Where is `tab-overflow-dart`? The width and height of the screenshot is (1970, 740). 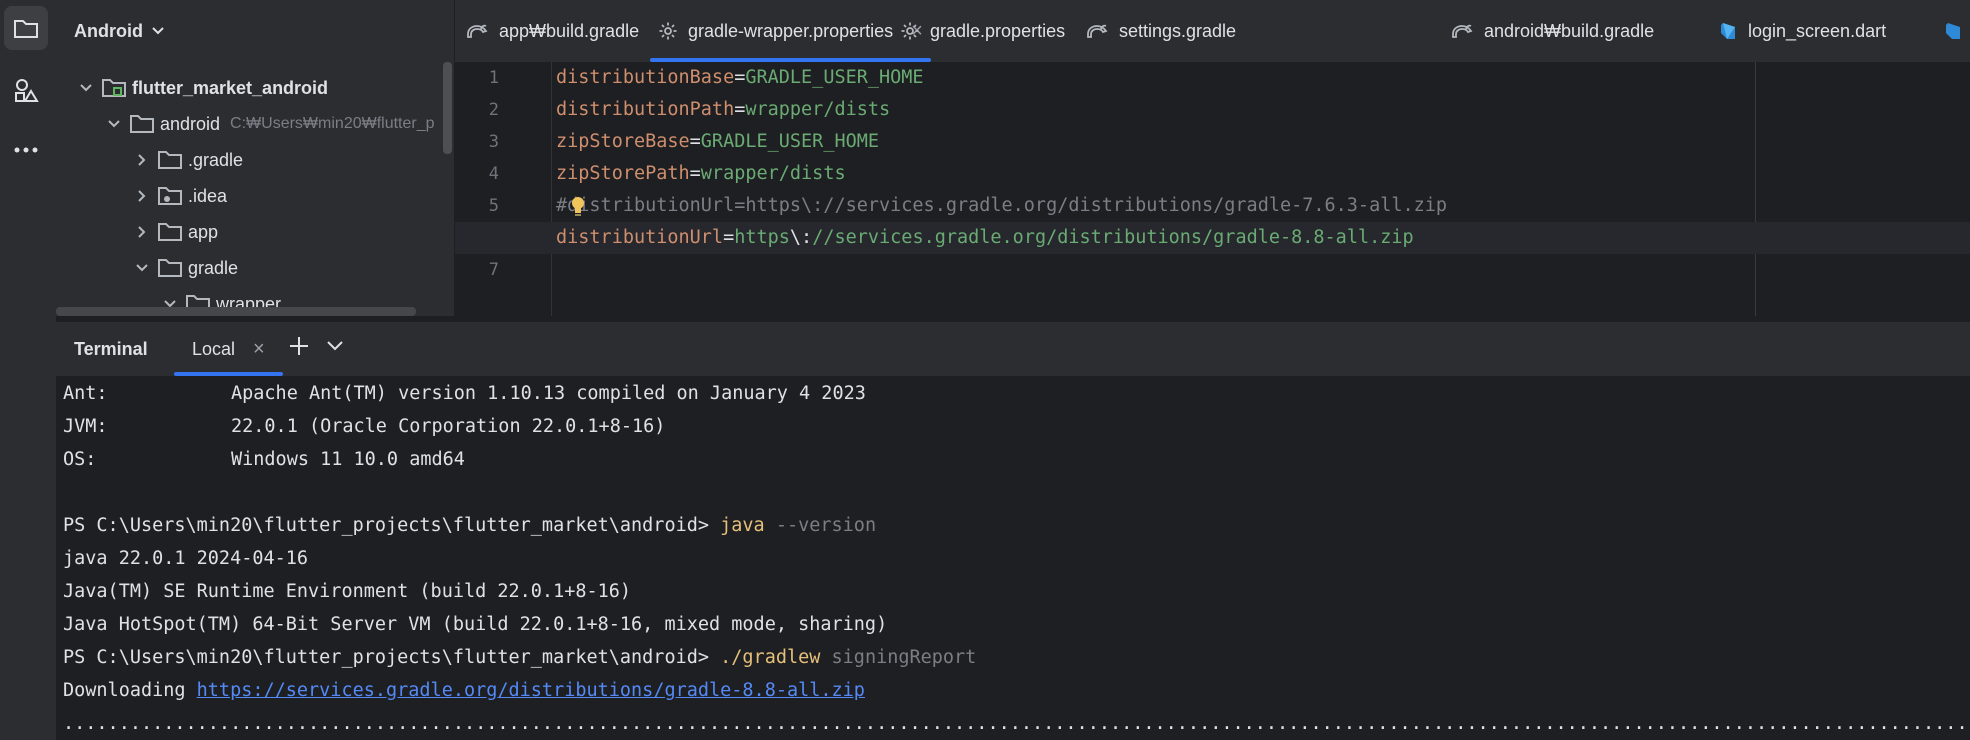
tab-overflow-dart is located at coordinates (1957, 31).